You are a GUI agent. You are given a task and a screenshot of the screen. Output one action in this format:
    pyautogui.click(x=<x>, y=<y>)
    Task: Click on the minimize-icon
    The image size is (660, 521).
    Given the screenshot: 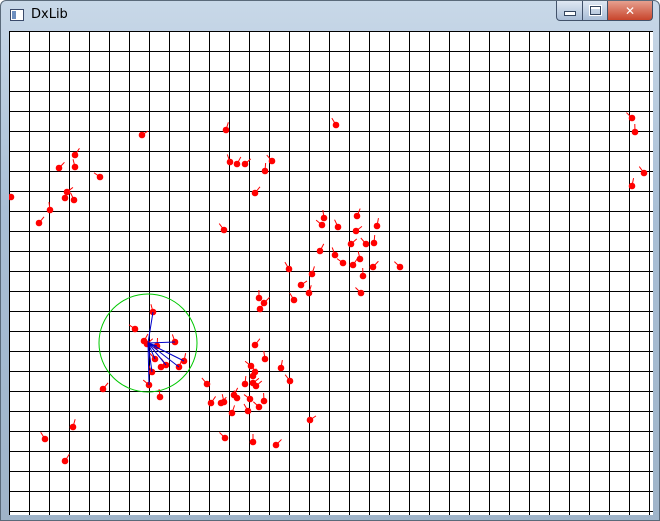 What is the action you would take?
    pyautogui.click(x=569, y=13)
    